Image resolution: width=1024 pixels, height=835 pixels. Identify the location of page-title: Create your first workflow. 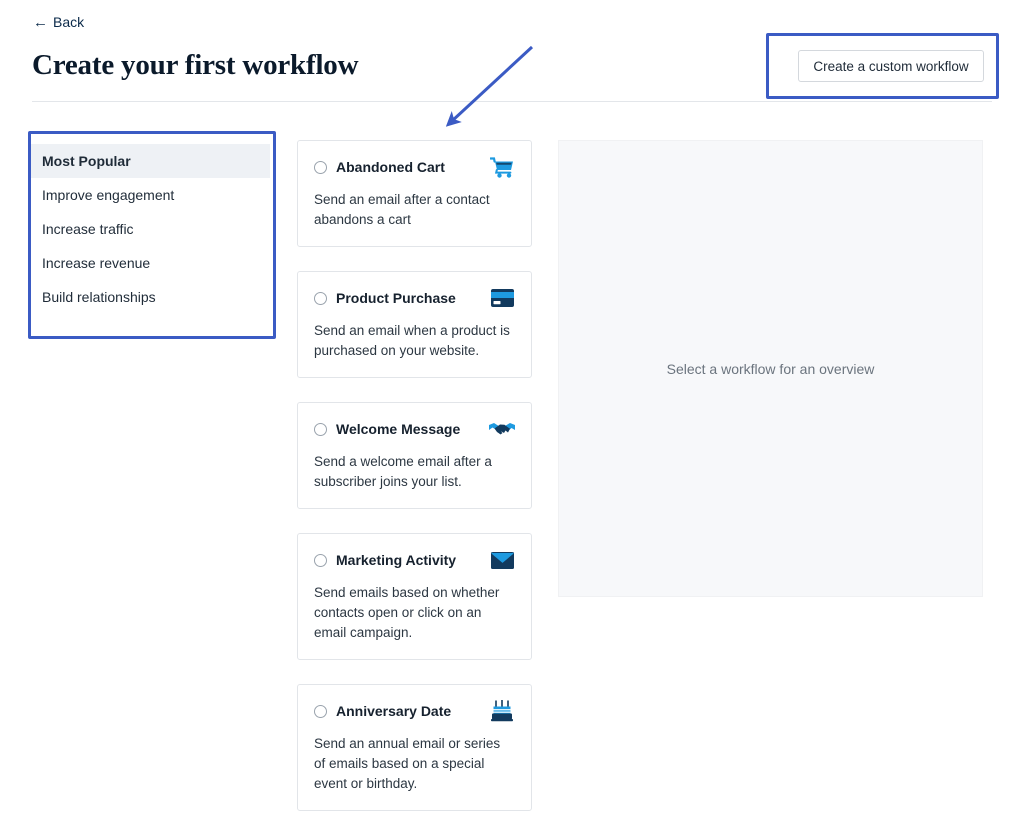
(195, 65).